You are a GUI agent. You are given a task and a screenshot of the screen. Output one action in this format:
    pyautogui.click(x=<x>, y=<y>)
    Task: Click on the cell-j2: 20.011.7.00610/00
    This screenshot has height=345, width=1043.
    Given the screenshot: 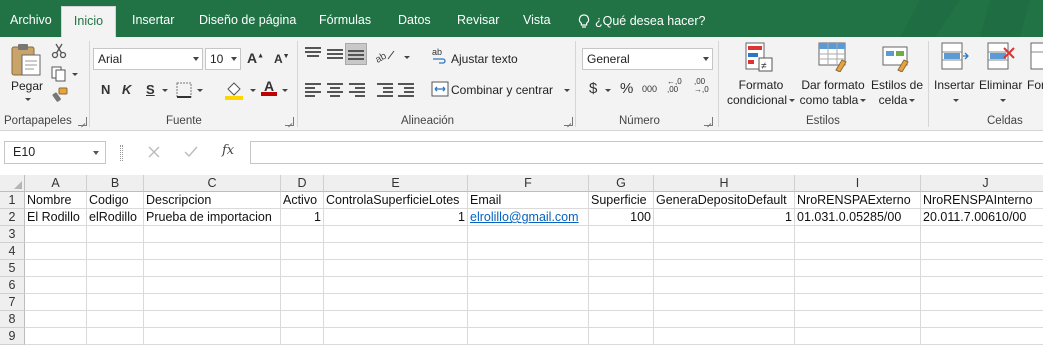 What is the action you would take?
    pyautogui.click(x=982, y=217)
    